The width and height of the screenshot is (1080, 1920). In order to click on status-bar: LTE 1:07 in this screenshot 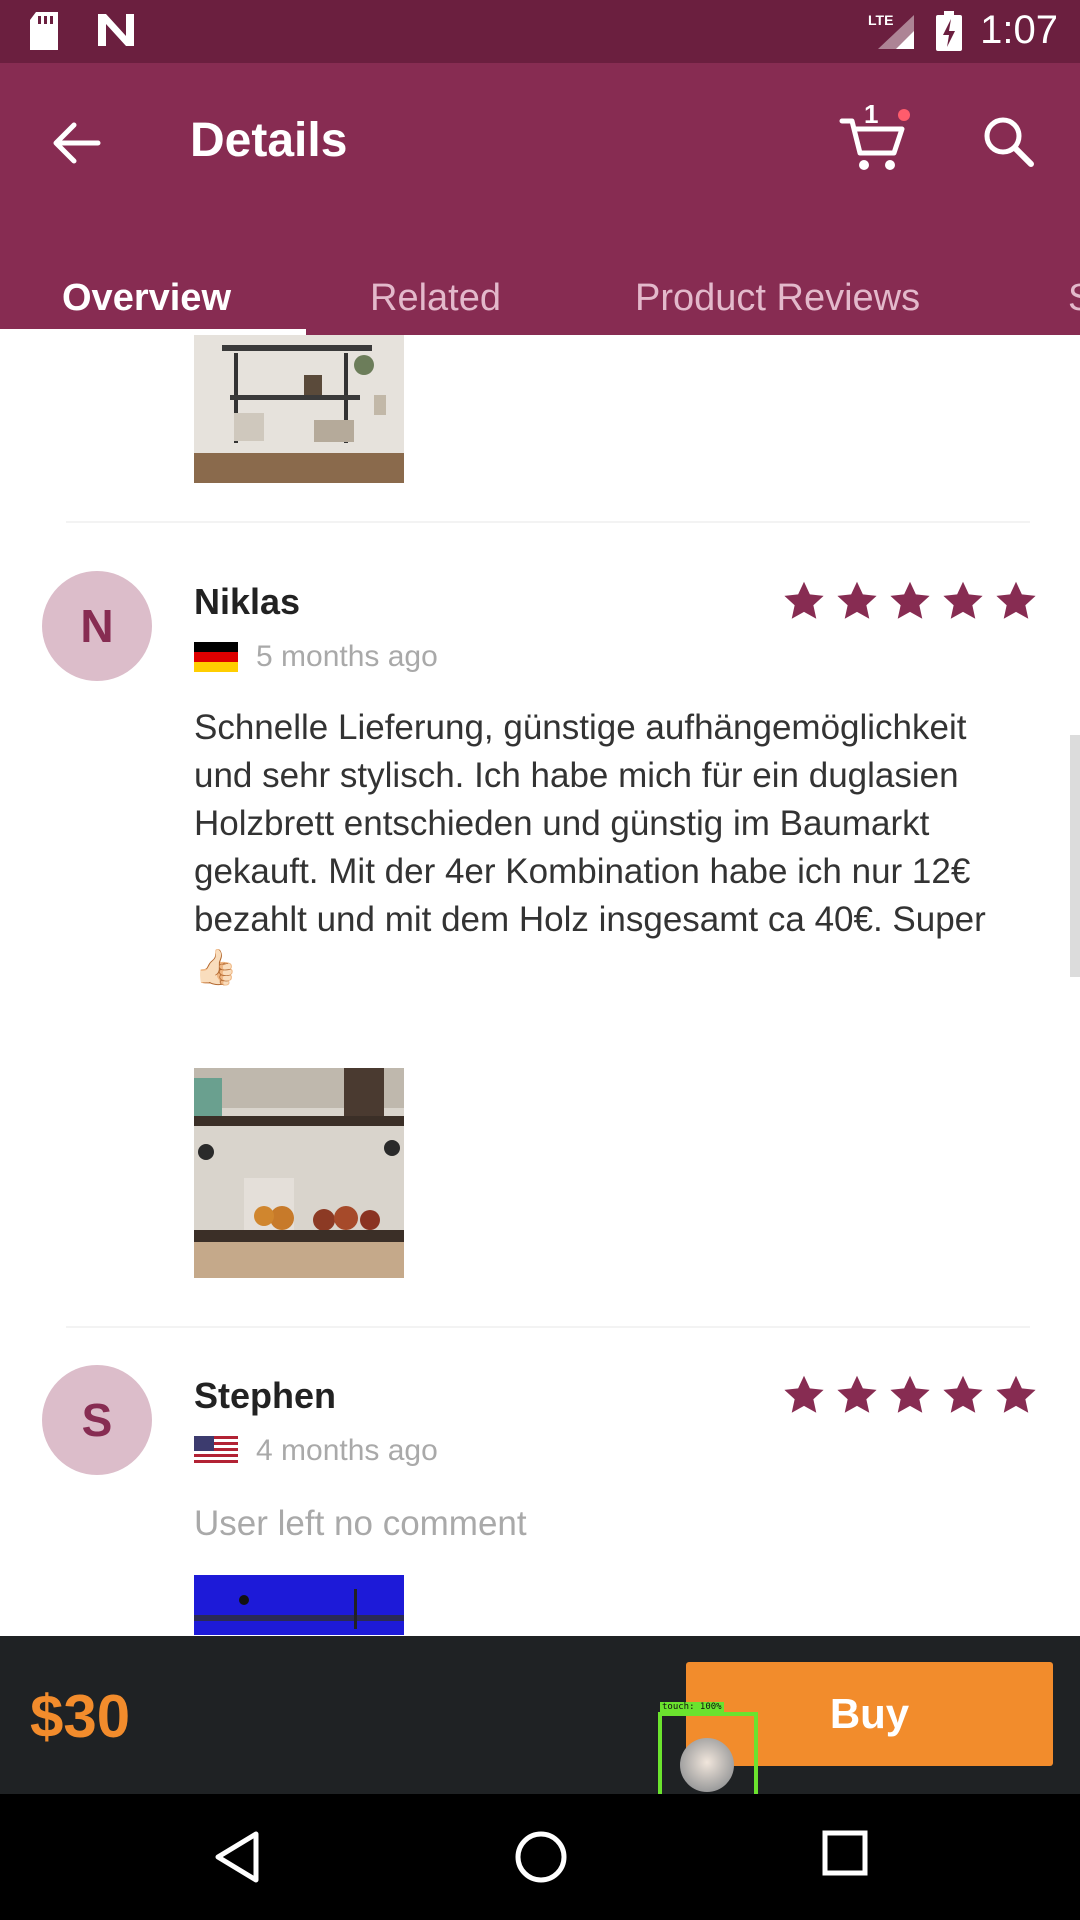, I will do `click(540, 31)`.